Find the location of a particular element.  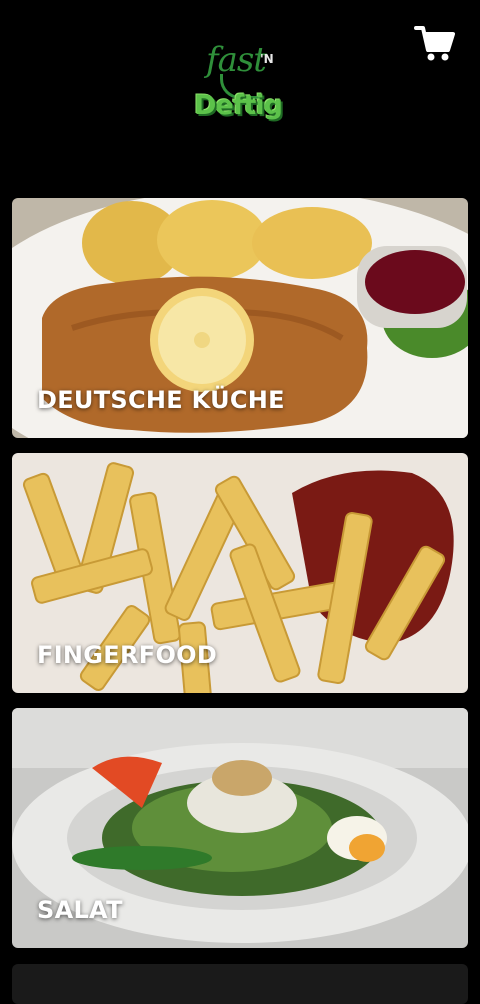

app-logo: fast 'N Deftig is located at coordinates (240, 92).